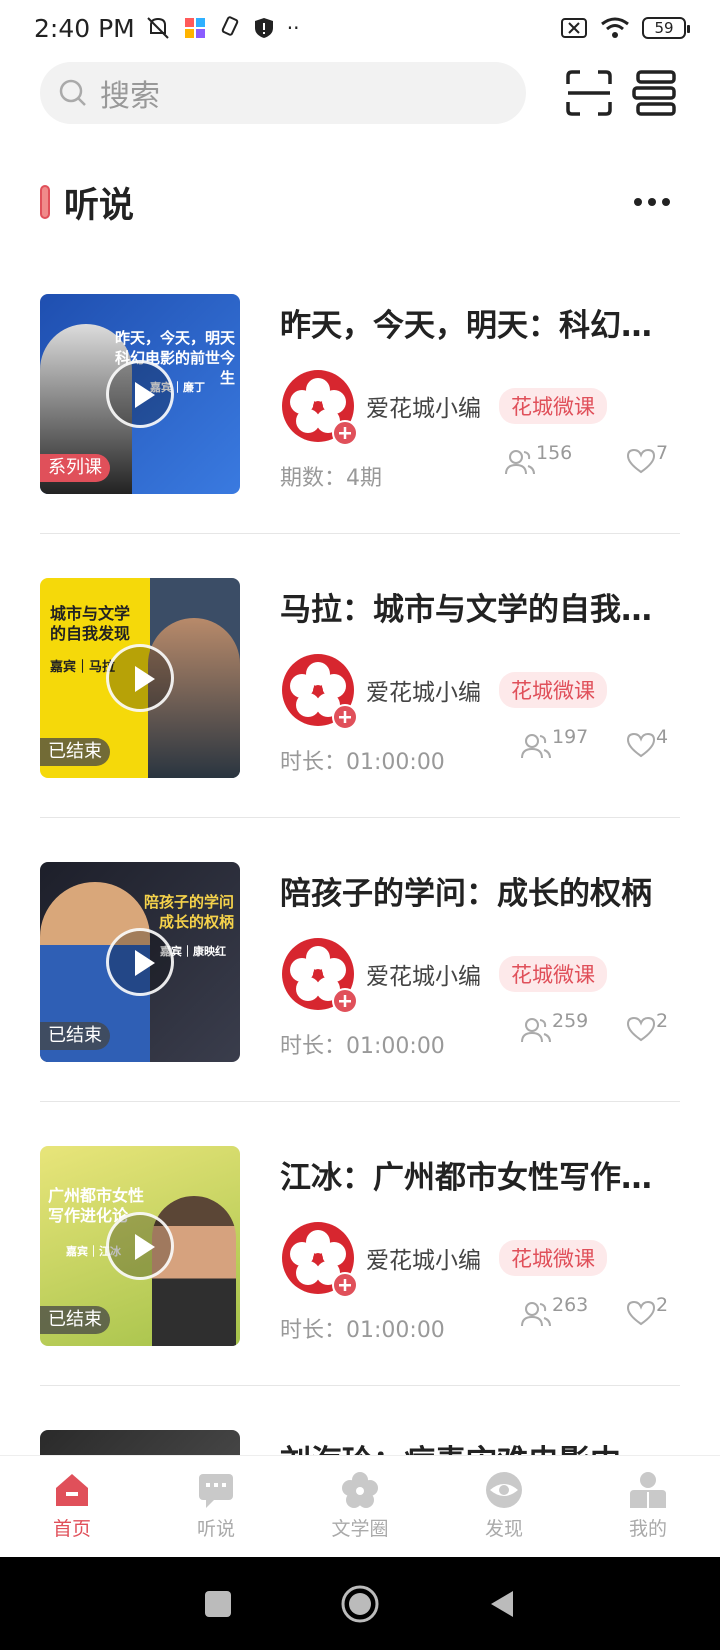 This screenshot has width=720, height=1650. What do you see at coordinates (331, 478) in the screenshot?
I see `item-meta: 期数：4期` at bounding box center [331, 478].